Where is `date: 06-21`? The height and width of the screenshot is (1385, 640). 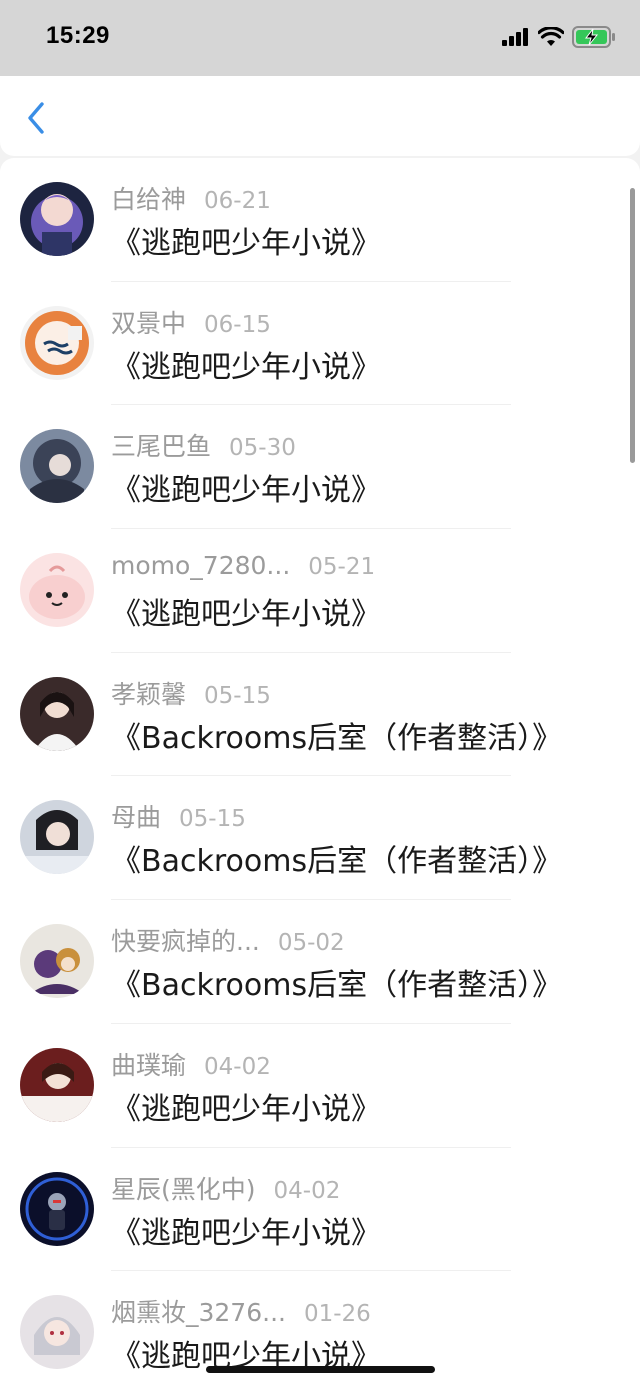
date: 06-21 is located at coordinates (237, 201).